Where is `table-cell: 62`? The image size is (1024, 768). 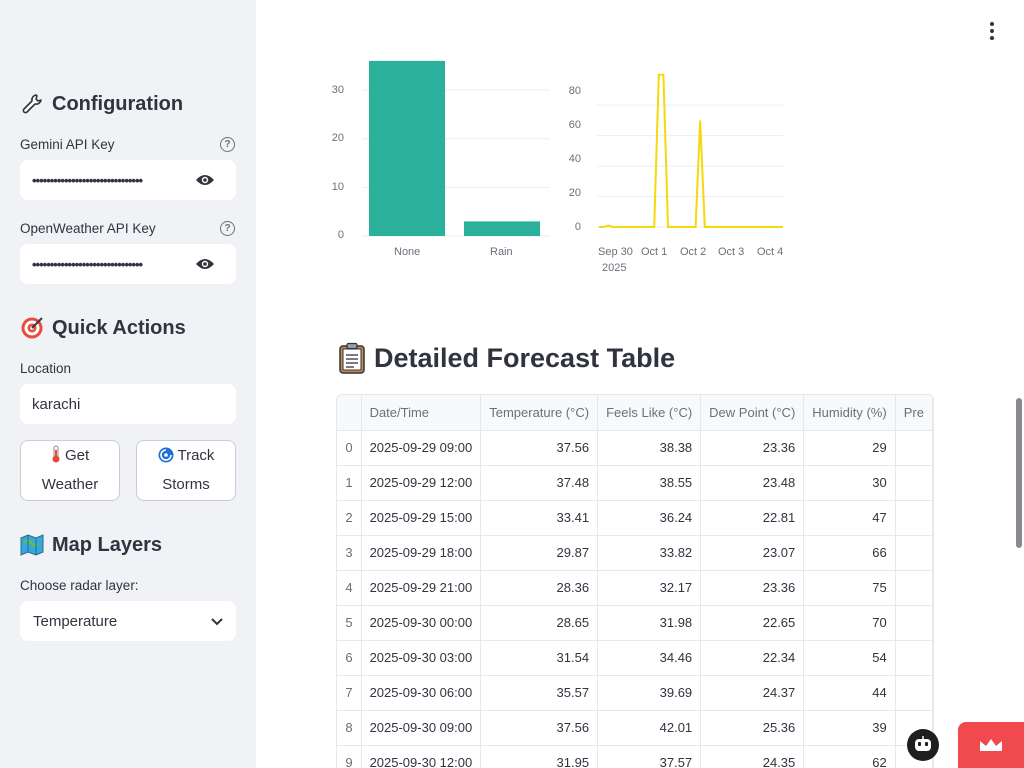
table-cell: 62 is located at coordinates (849, 756).